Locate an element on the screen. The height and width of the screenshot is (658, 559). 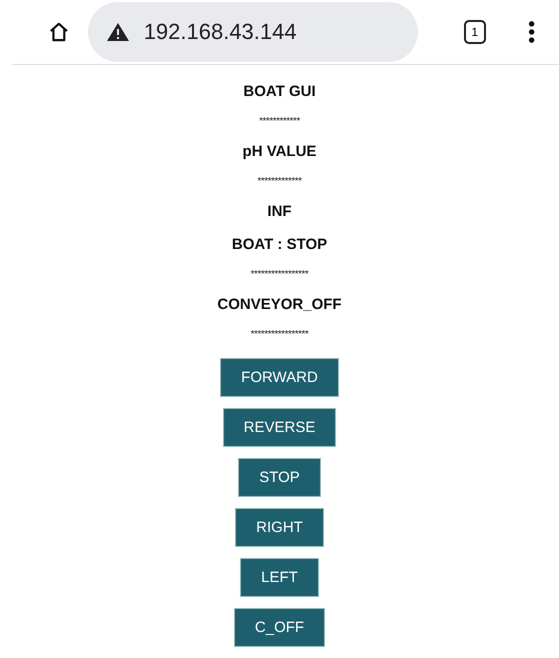
heading-text: pH VALUE is located at coordinates (279, 152).